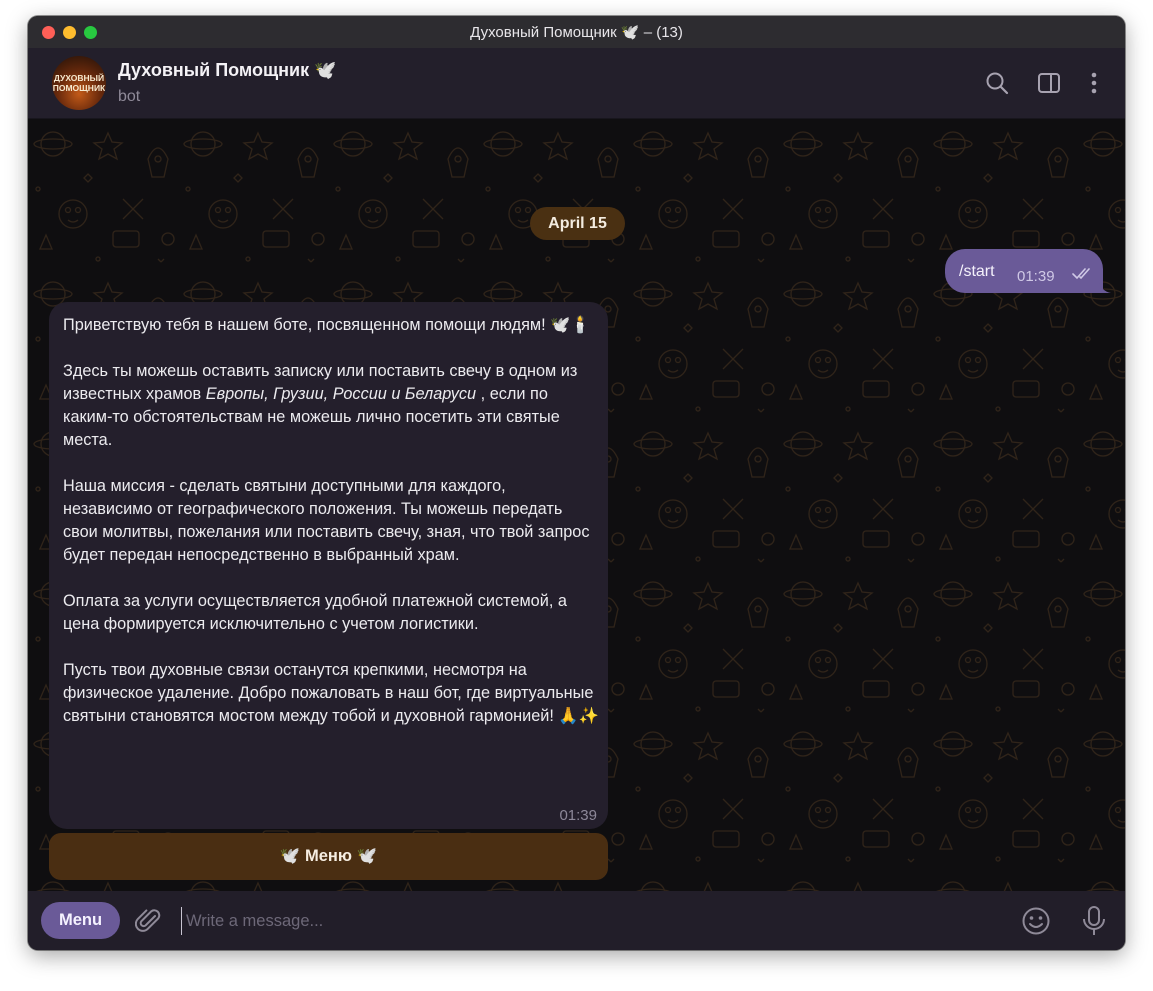  Describe the element at coordinates (341, 394) in the screenshot. I see `message-italic-text: Европы, Грузии, России и Беларуси` at that location.